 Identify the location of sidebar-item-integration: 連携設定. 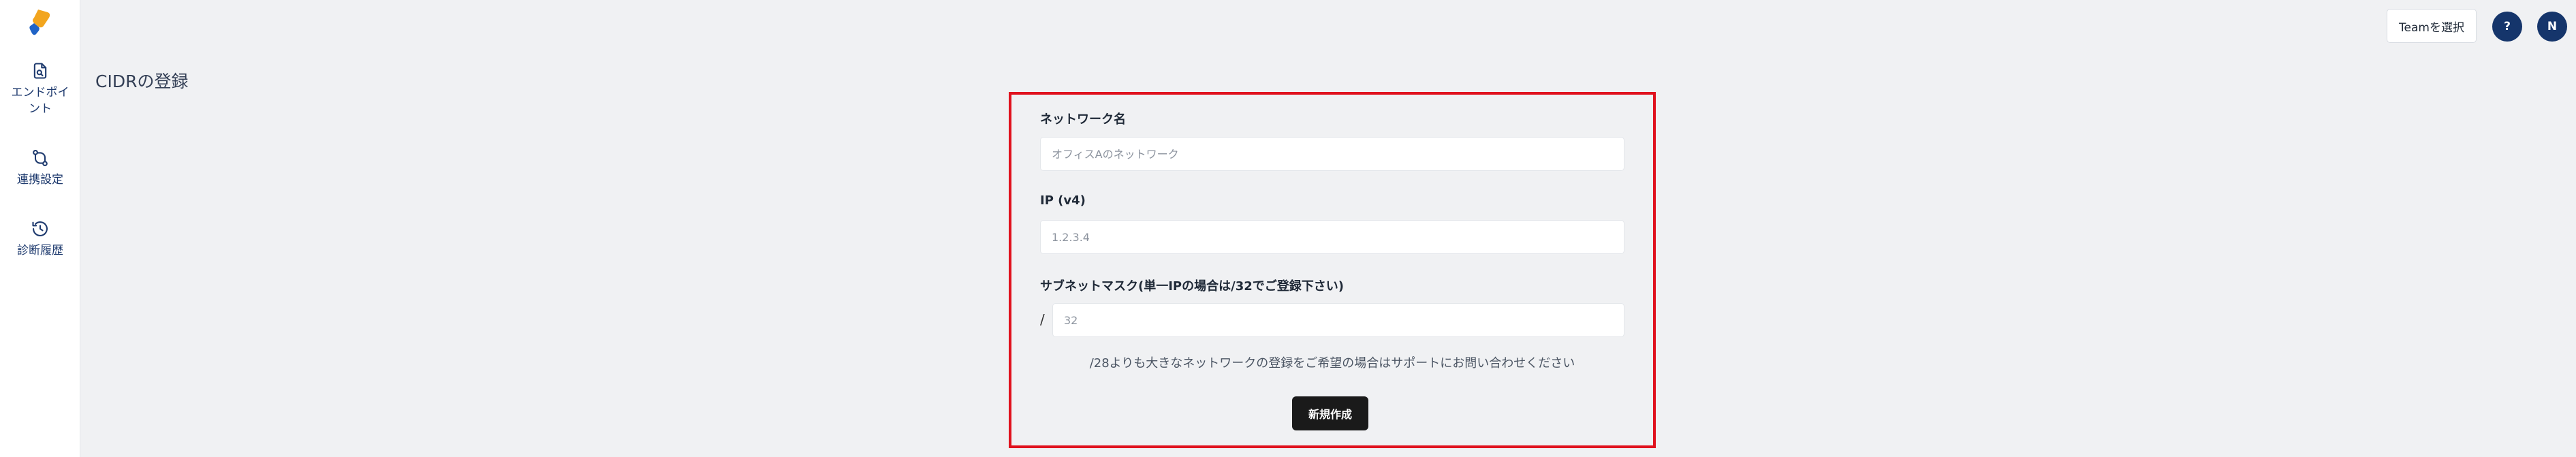
(40, 168).